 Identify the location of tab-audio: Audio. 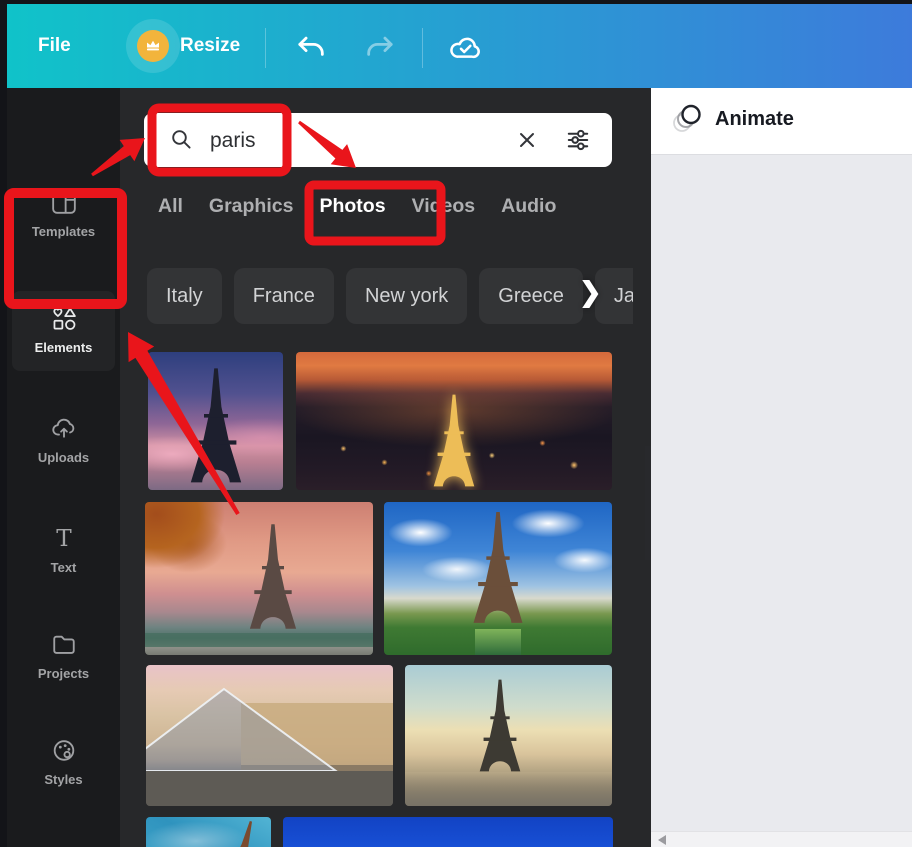
(528, 206).